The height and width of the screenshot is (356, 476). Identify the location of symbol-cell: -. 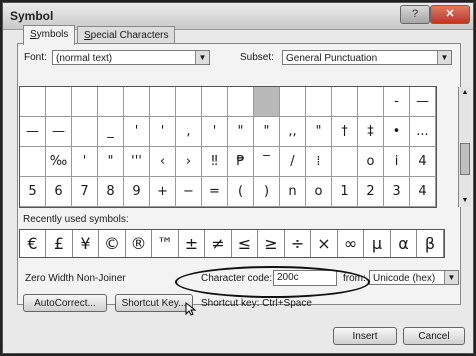
(397, 102).